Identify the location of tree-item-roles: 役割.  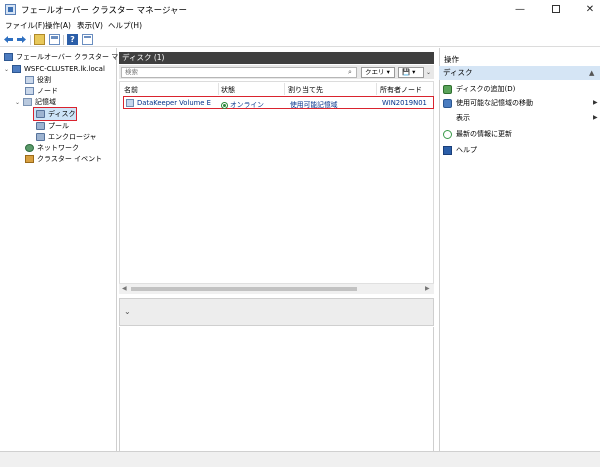
(38, 80).